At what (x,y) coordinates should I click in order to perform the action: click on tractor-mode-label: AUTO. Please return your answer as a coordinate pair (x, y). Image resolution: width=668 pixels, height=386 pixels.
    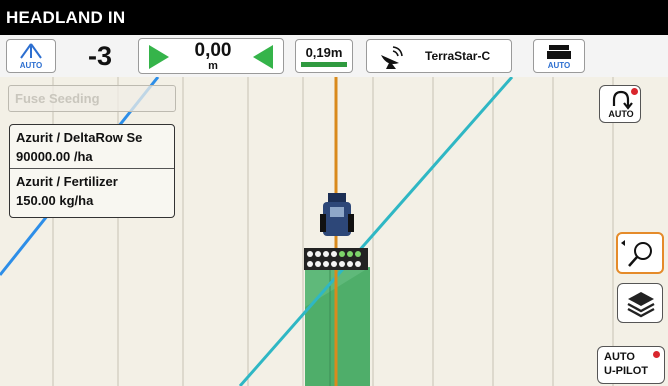
    Looking at the image, I should click on (559, 65).